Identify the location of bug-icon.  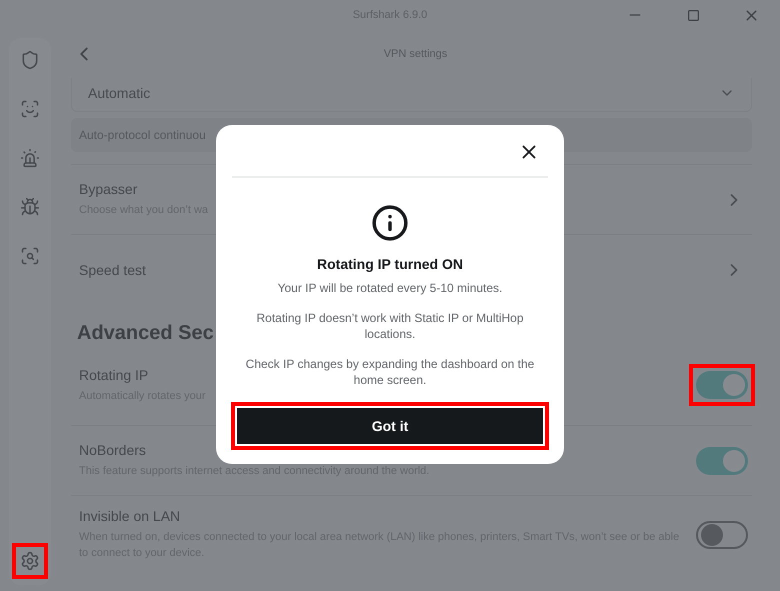
(30, 207).